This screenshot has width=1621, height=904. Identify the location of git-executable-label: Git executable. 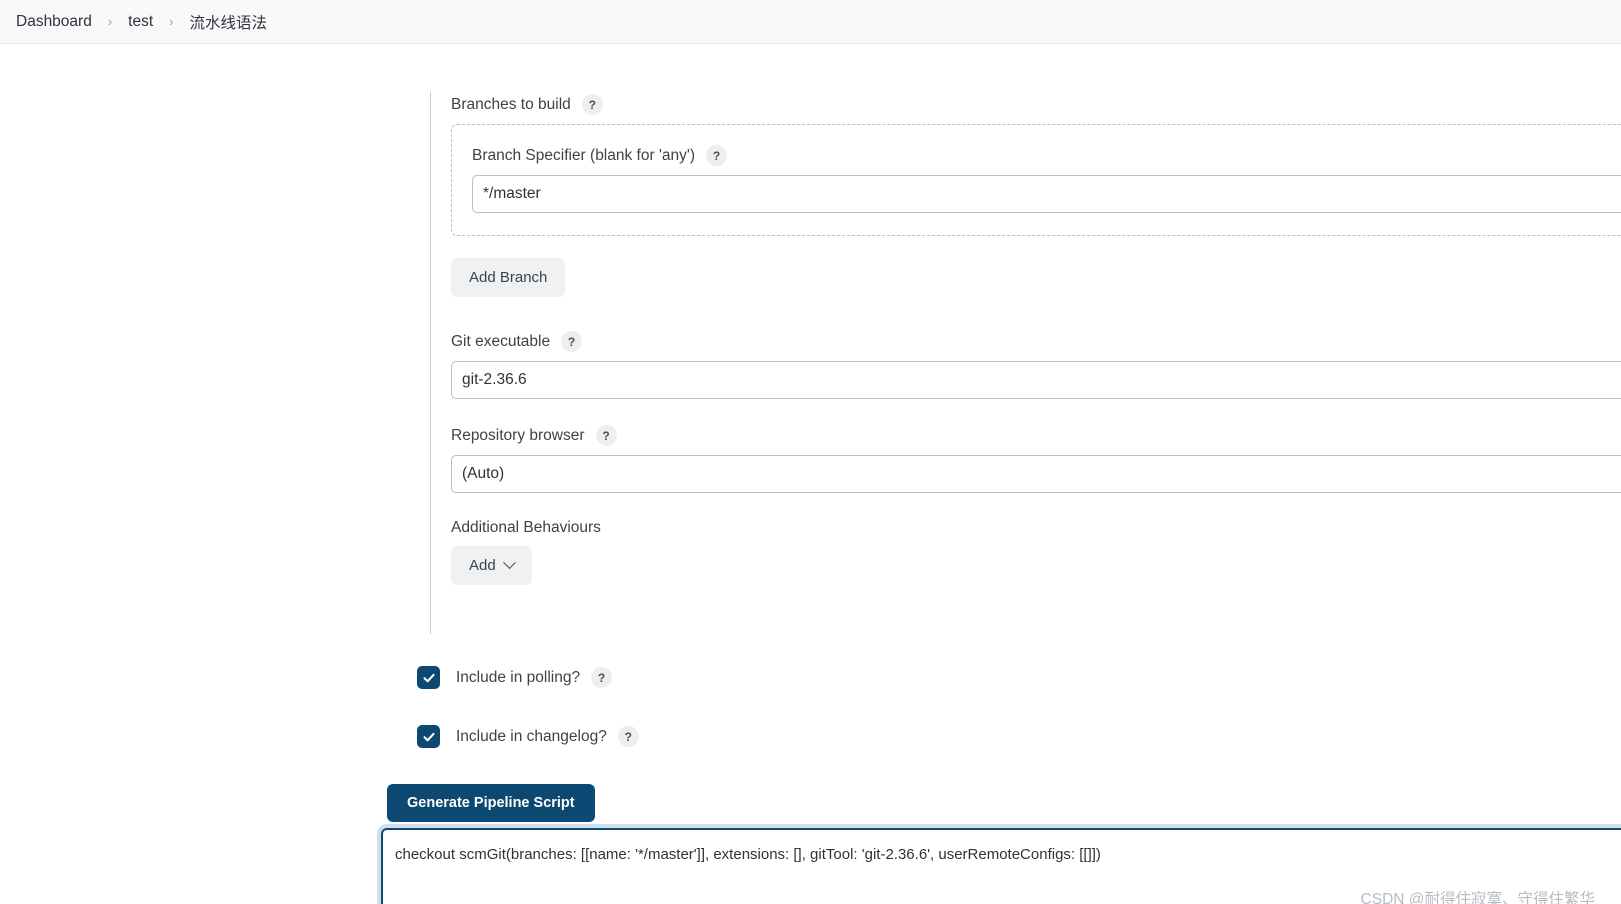
(501, 341).